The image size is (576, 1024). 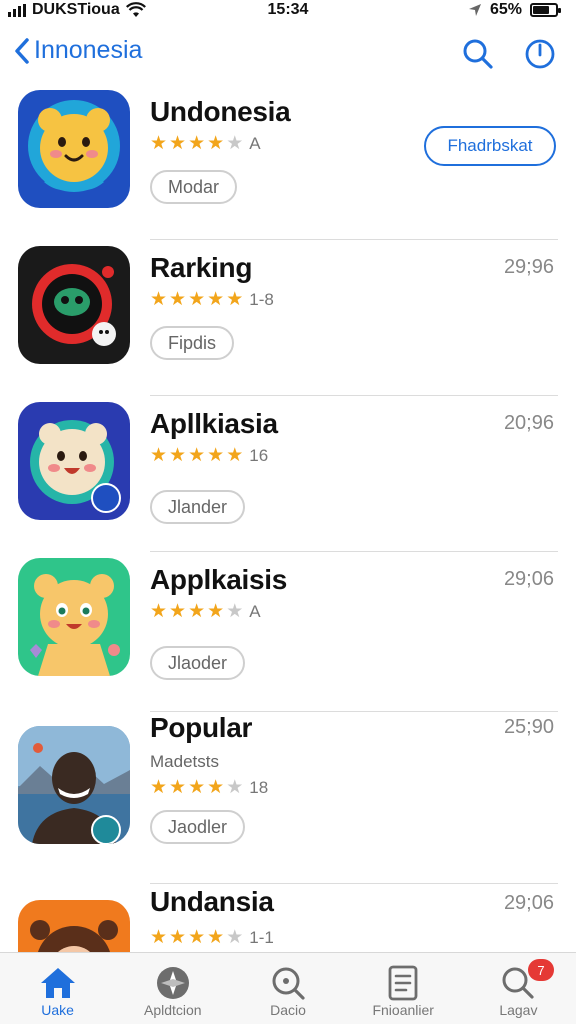 What do you see at coordinates (192, 343) in the screenshot?
I see `category-tag: Fipdis` at bounding box center [192, 343].